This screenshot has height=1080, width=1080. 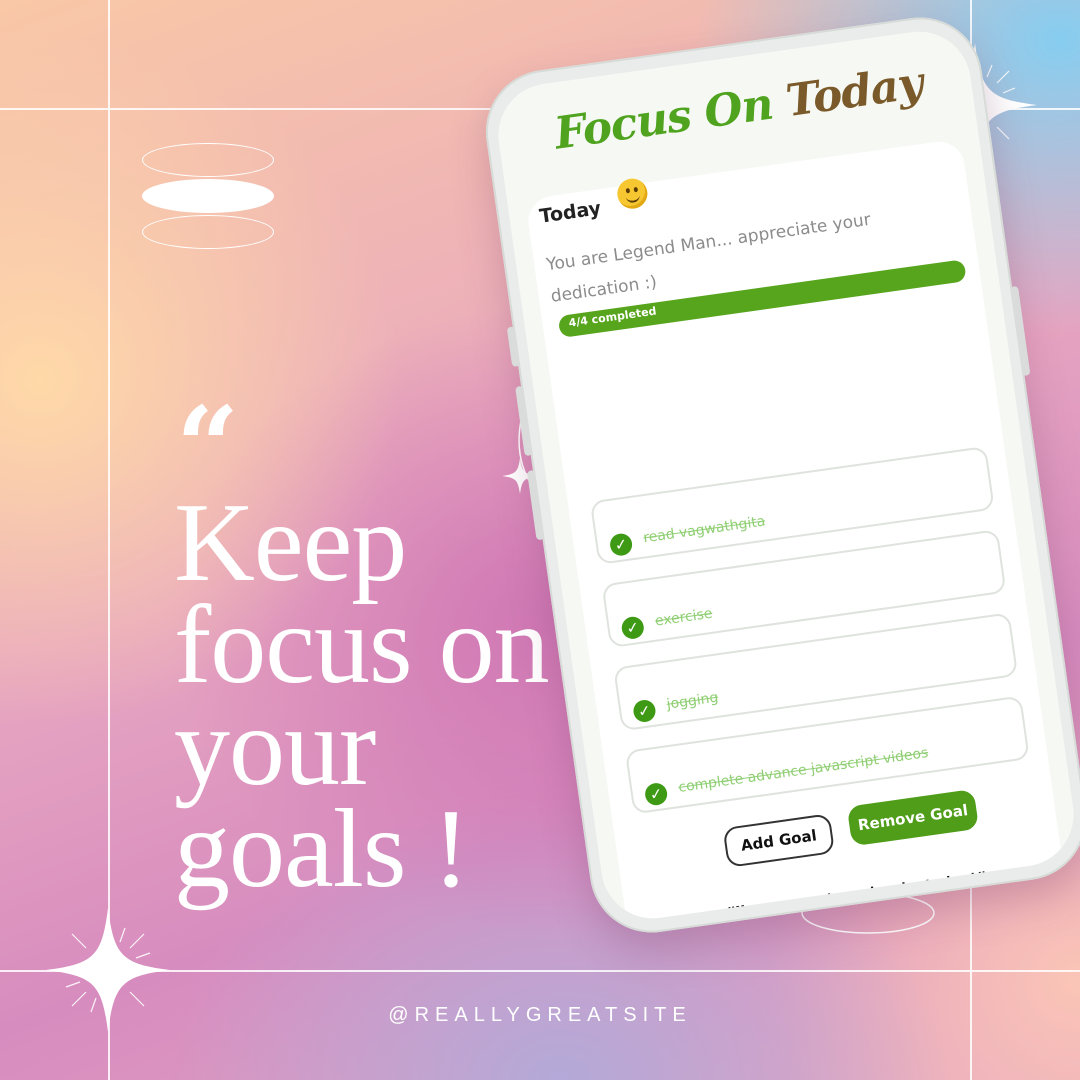 What do you see at coordinates (854, 92) in the screenshot?
I see `app-title-today: Today` at bounding box center [854, 92].